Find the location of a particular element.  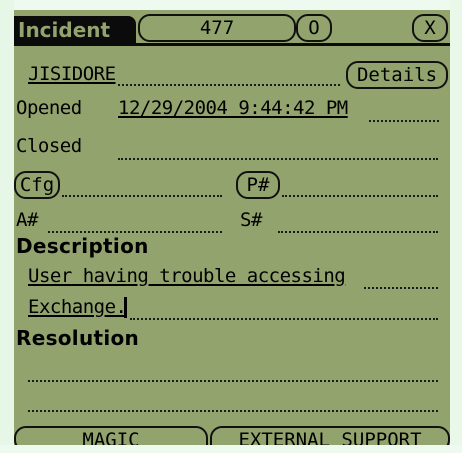

outer-background-left is located at coordinates (7, 226).